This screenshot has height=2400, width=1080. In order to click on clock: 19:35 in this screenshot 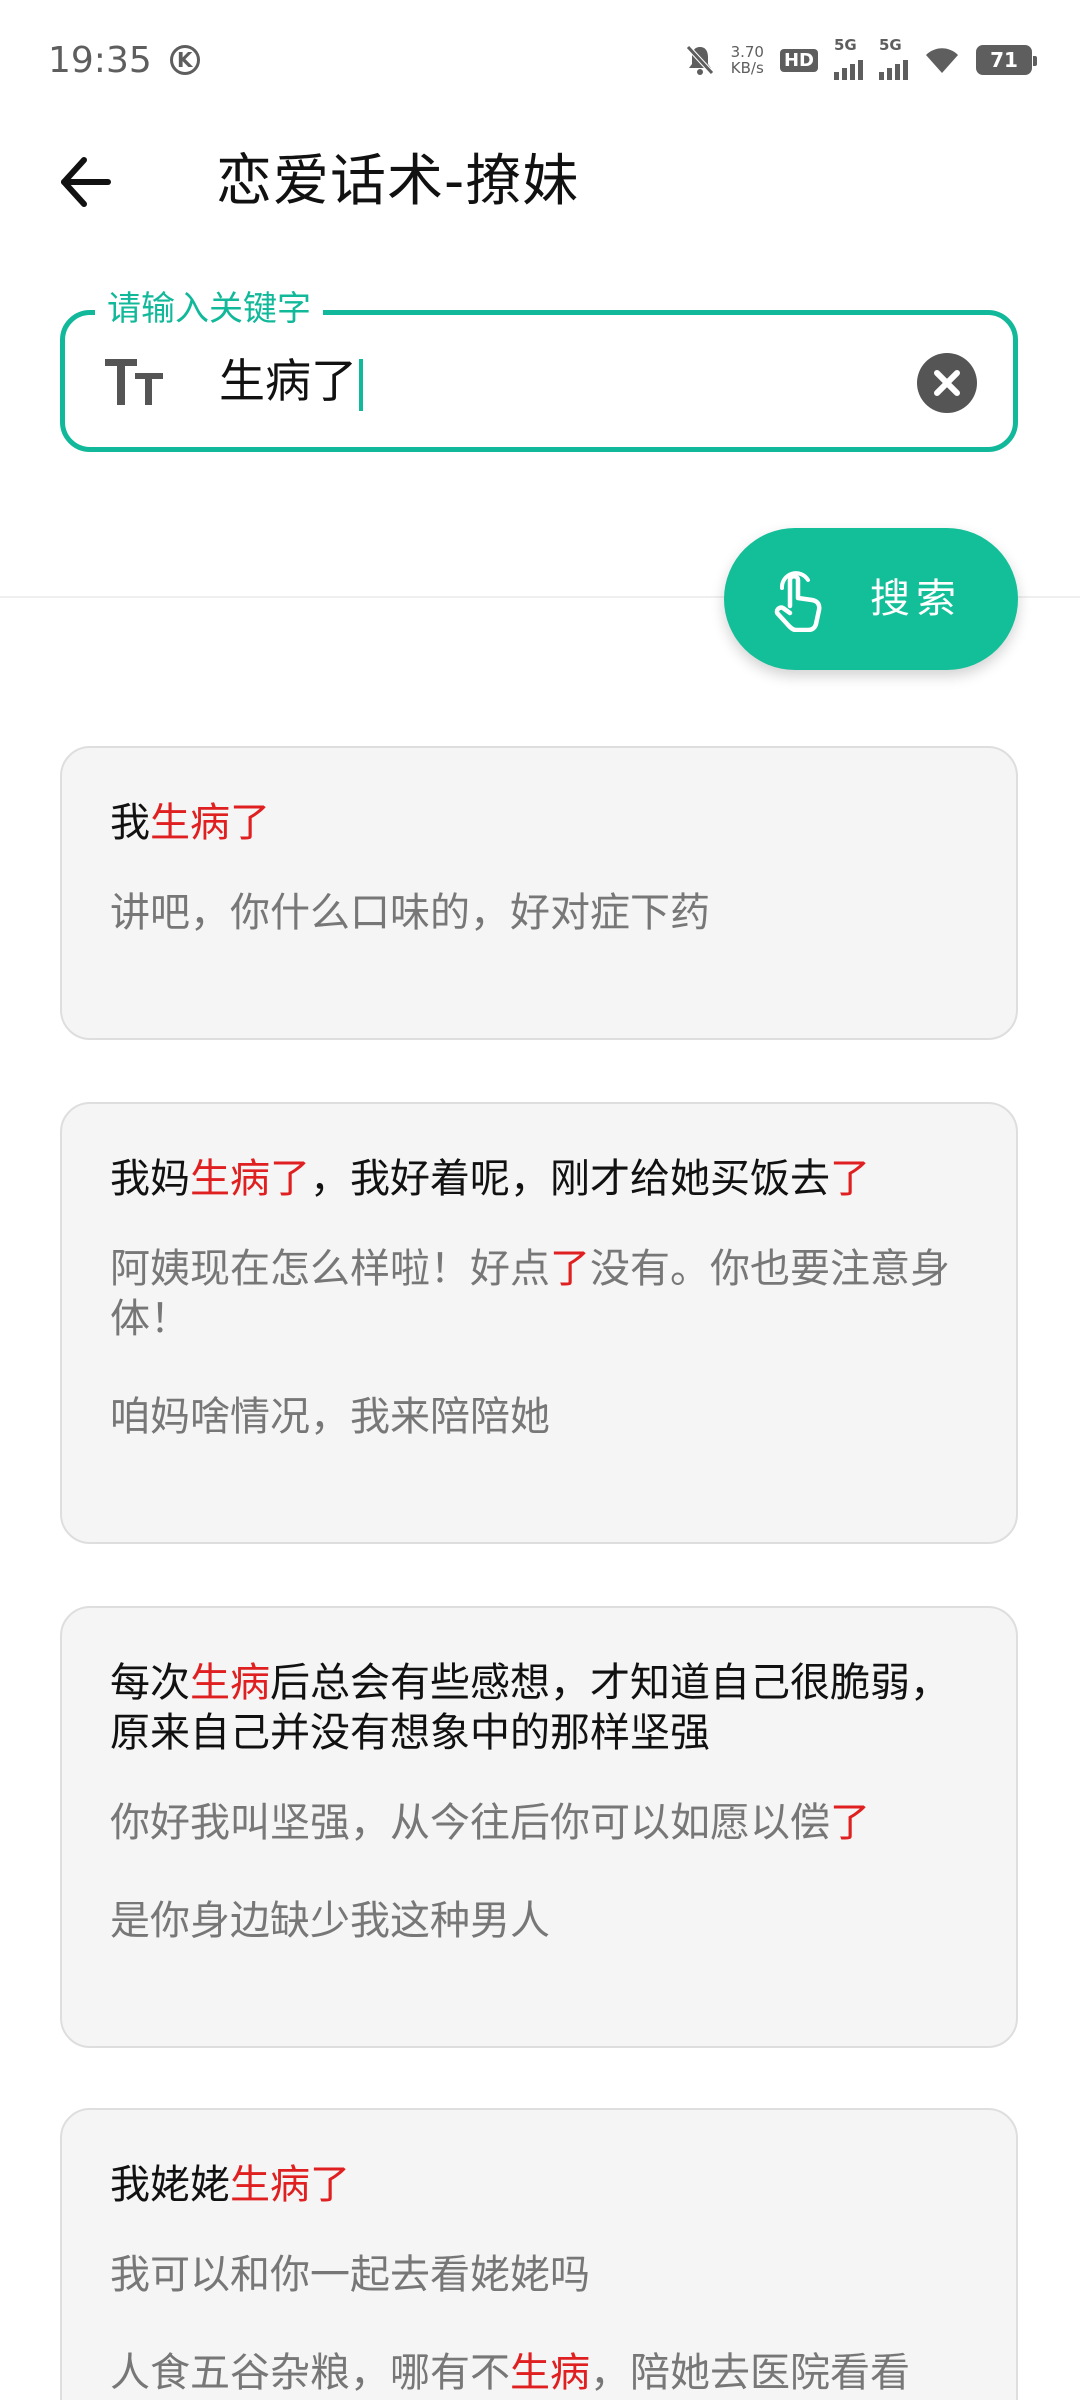, I will do `click(100, 60)`.